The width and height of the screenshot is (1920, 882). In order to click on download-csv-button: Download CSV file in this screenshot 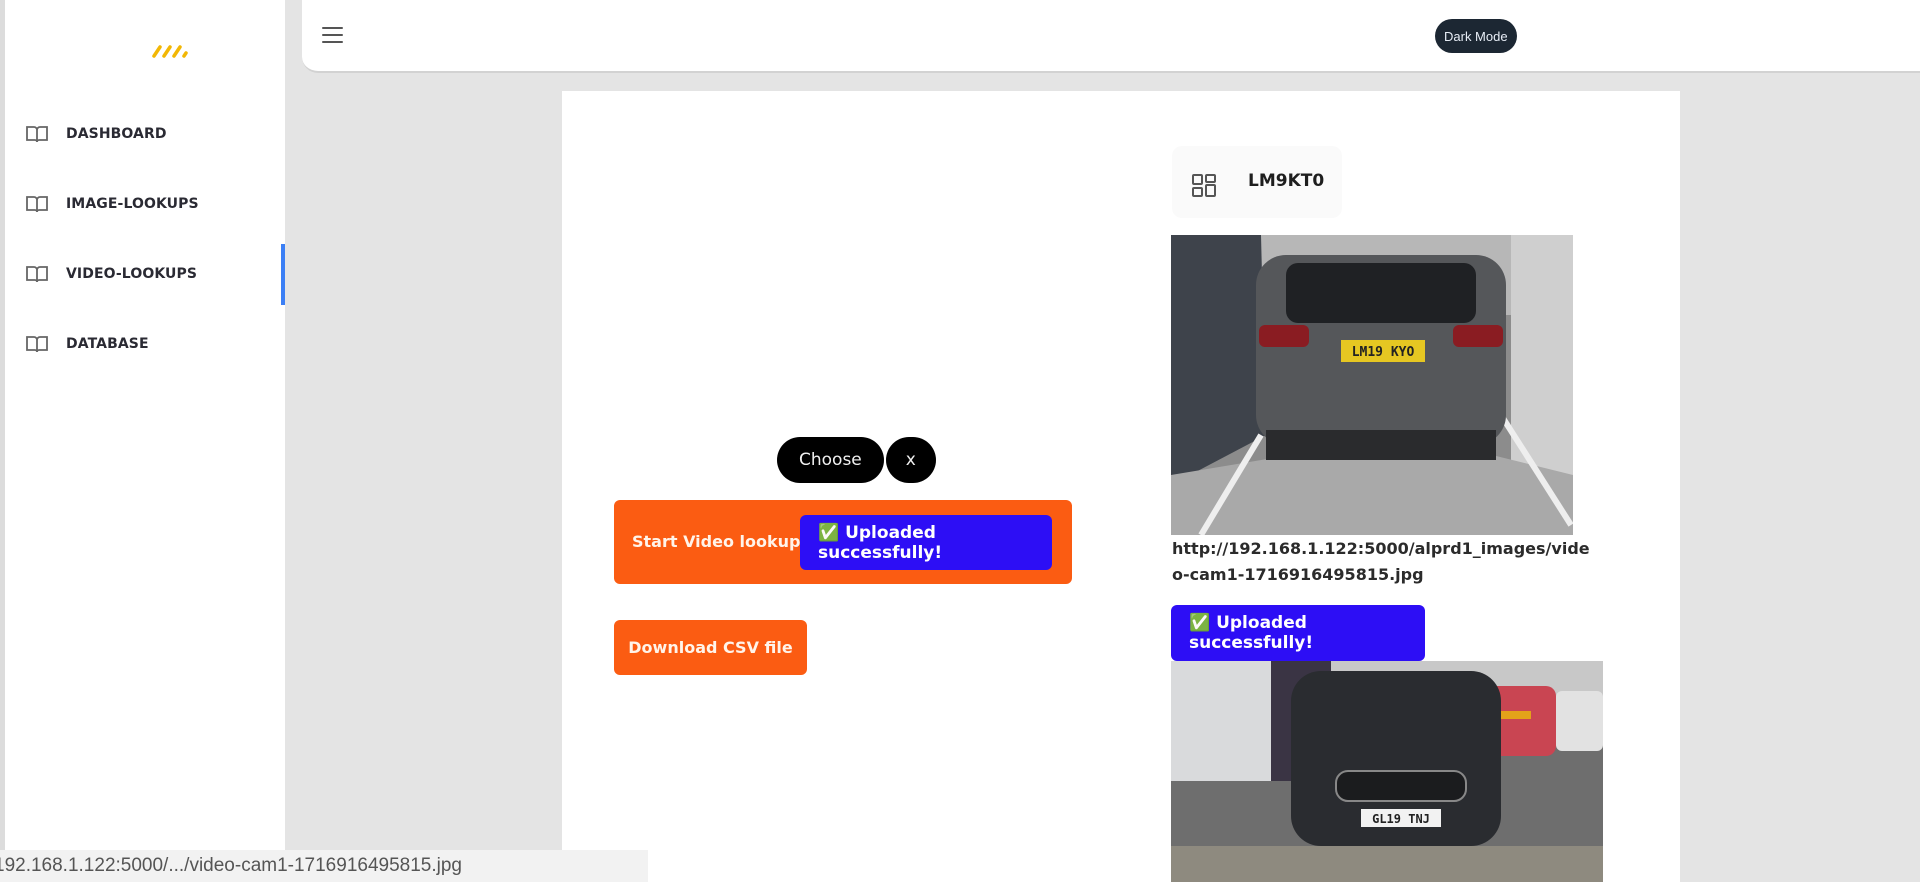, I will do `click(710, 647)`.